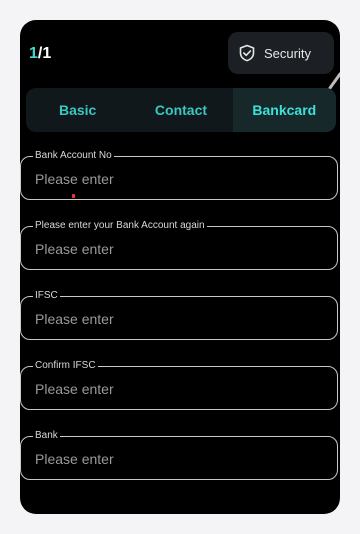  I want to click on tab-bar: Basic Contact Bankcard, so click(181, 110).